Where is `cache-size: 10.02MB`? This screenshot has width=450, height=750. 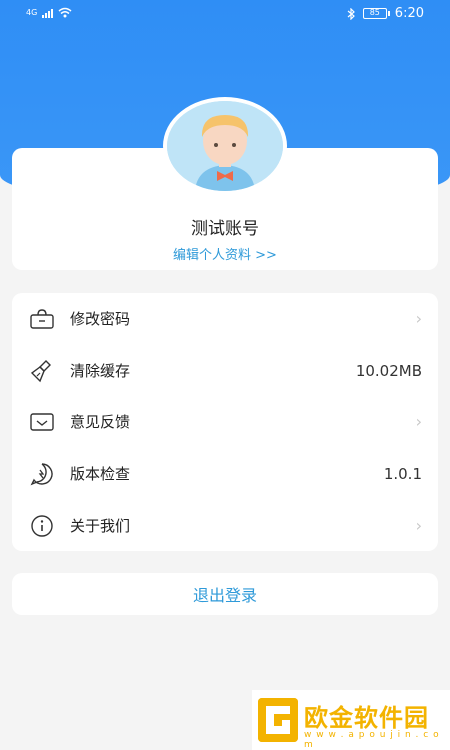 cache-size: 10.02MB is located at coordinates (388, 370).